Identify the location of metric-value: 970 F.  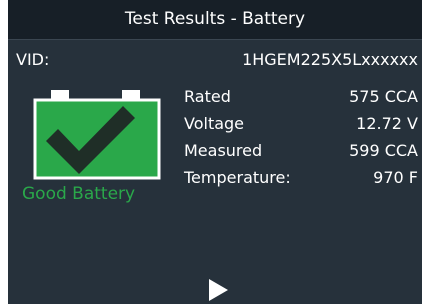
(395, 177).